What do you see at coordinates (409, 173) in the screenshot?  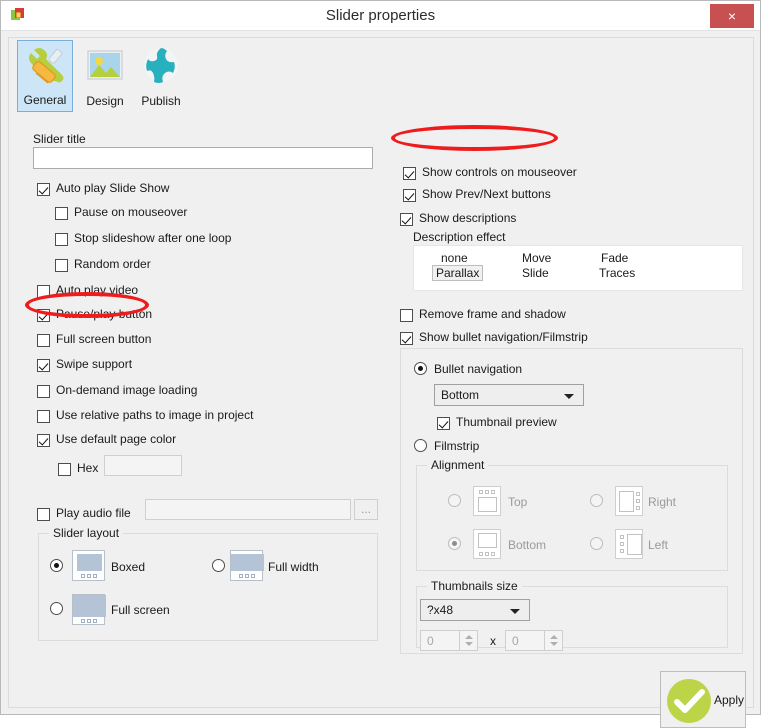 I see `show-controls-on-mouseover-box` at bounding box center [409, 173].